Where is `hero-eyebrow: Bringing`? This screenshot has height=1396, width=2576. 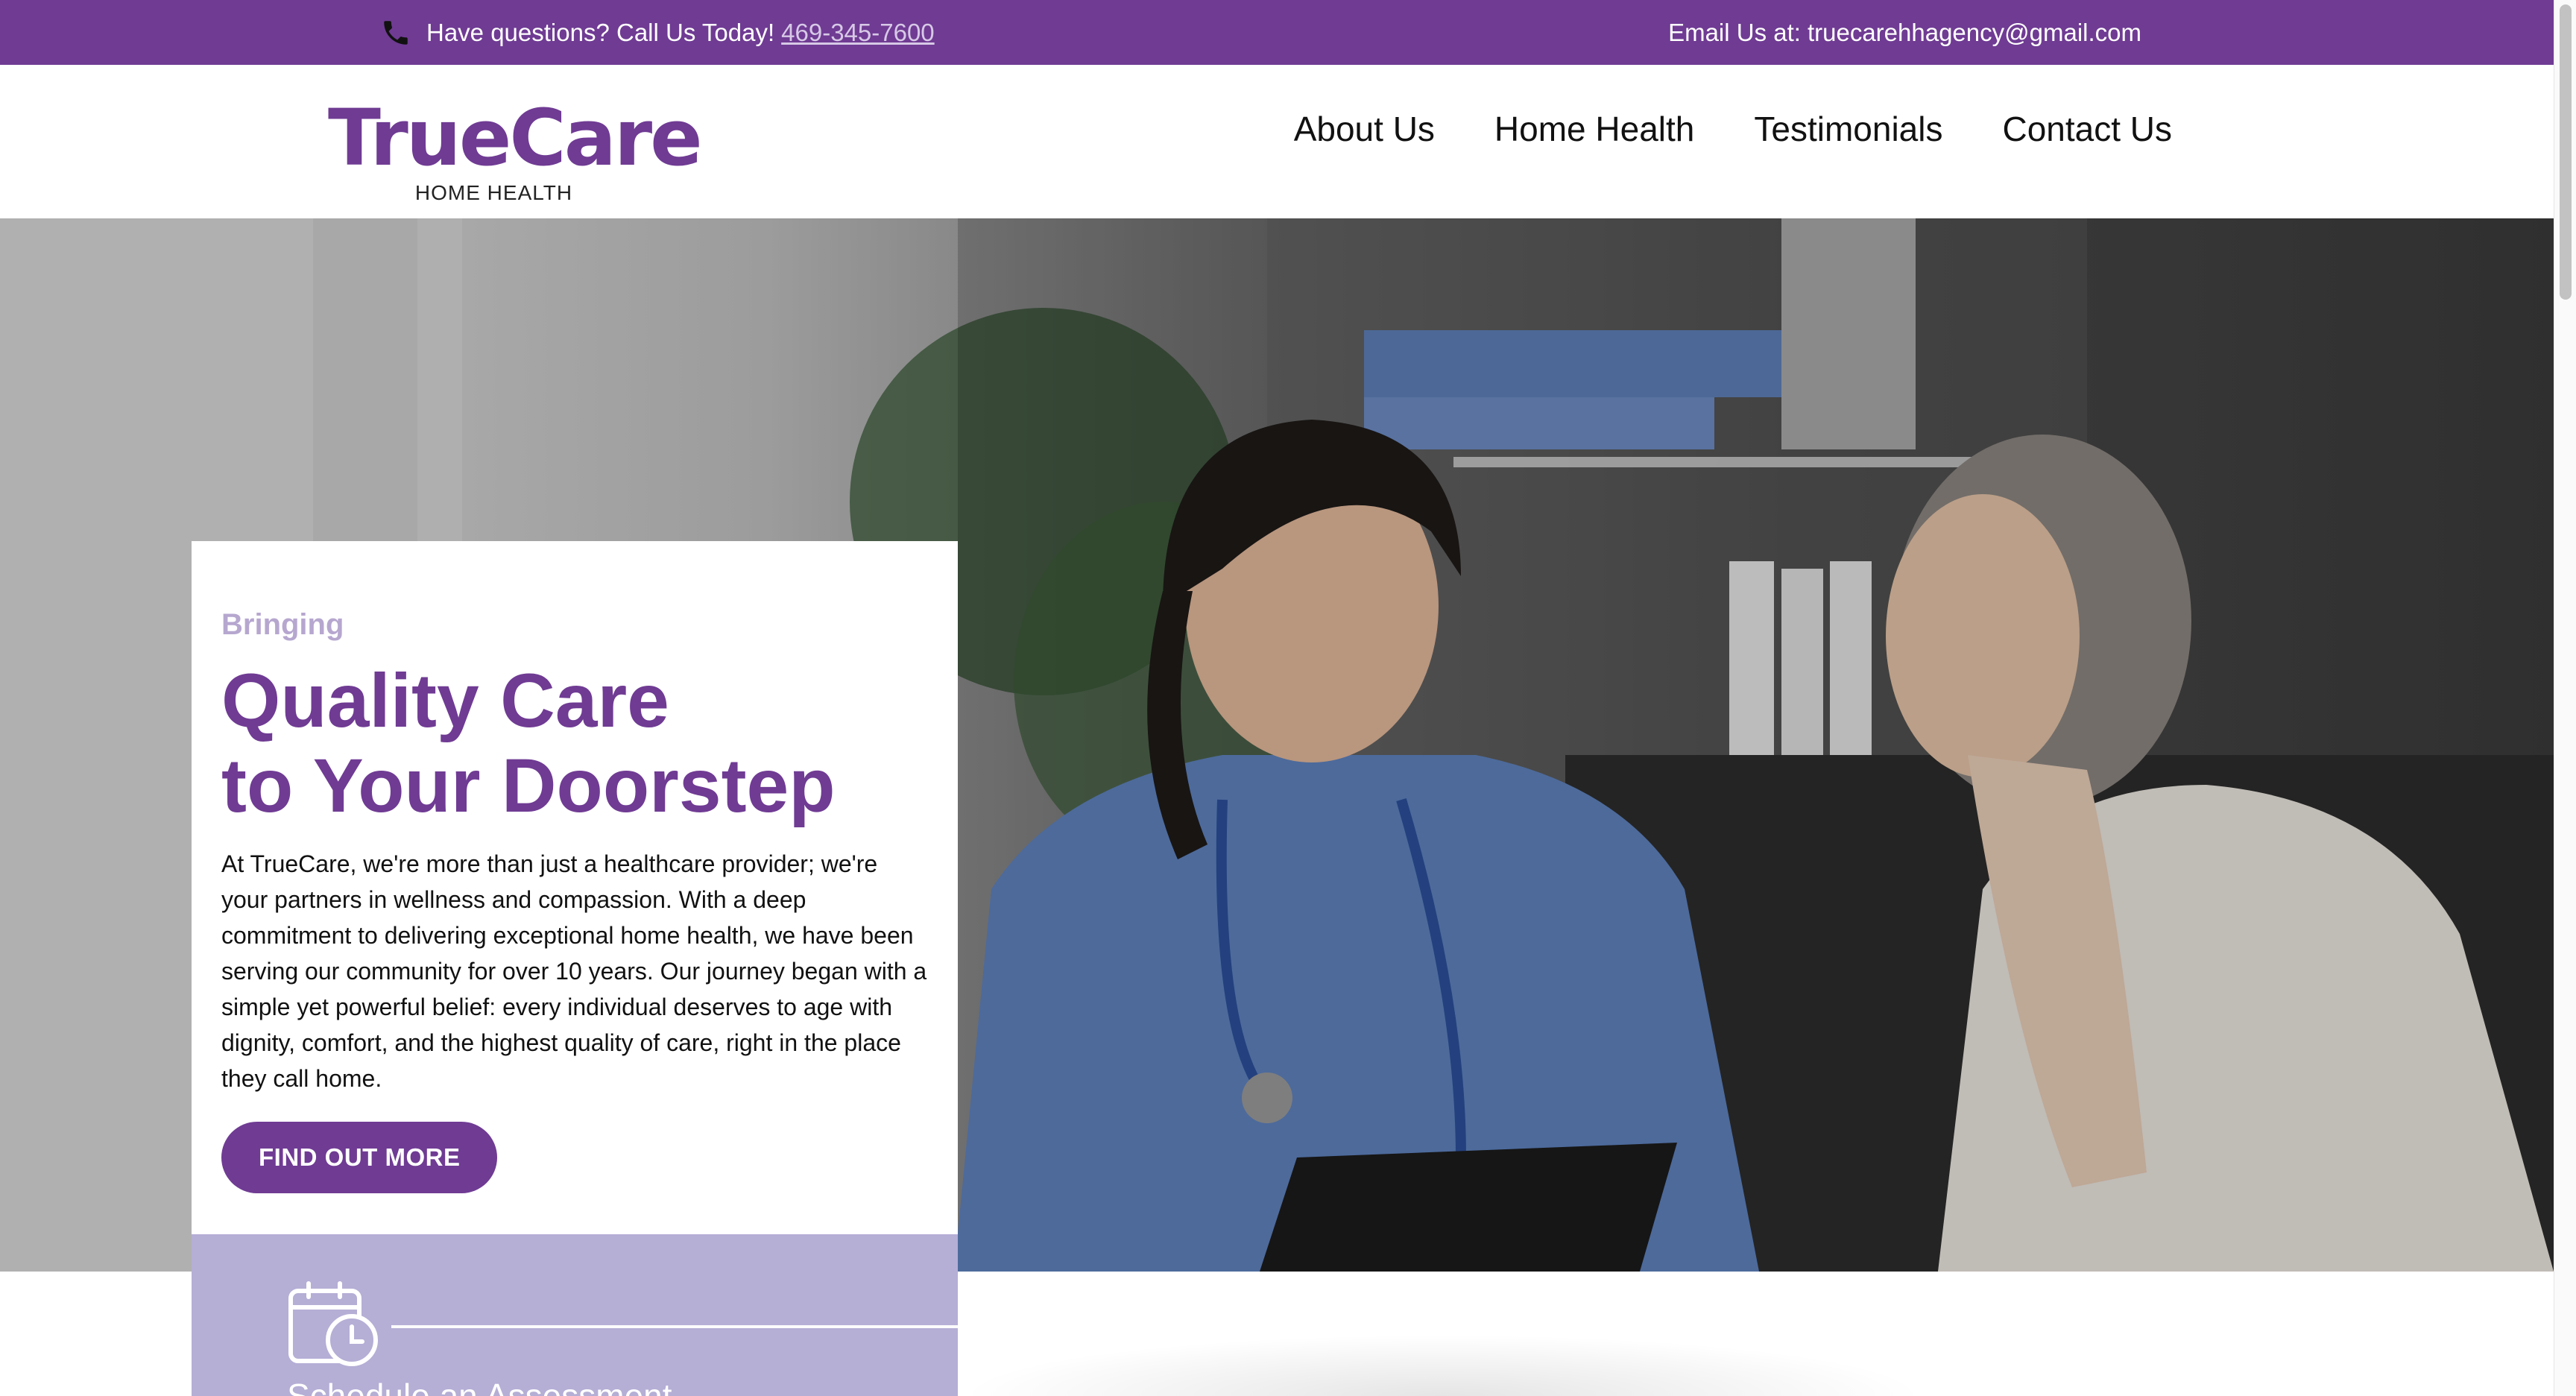 hero-eyebrow: Bringing is located at coordinates (282, 624).